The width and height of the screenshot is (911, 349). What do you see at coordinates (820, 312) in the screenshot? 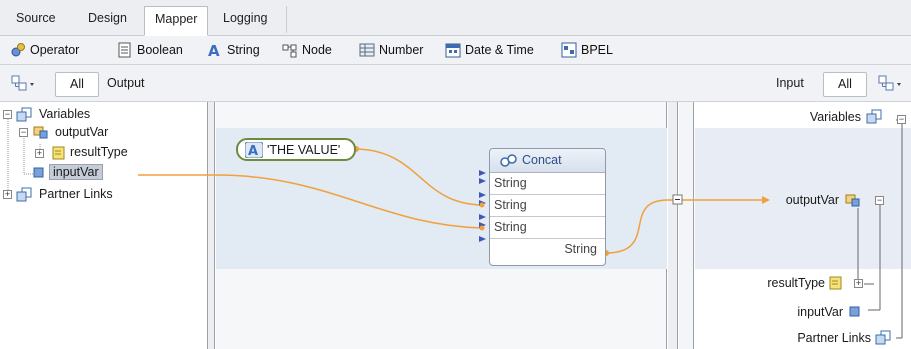
I see `tree-item-inputvar-right: inputVar` at bounding box center [820, 312].